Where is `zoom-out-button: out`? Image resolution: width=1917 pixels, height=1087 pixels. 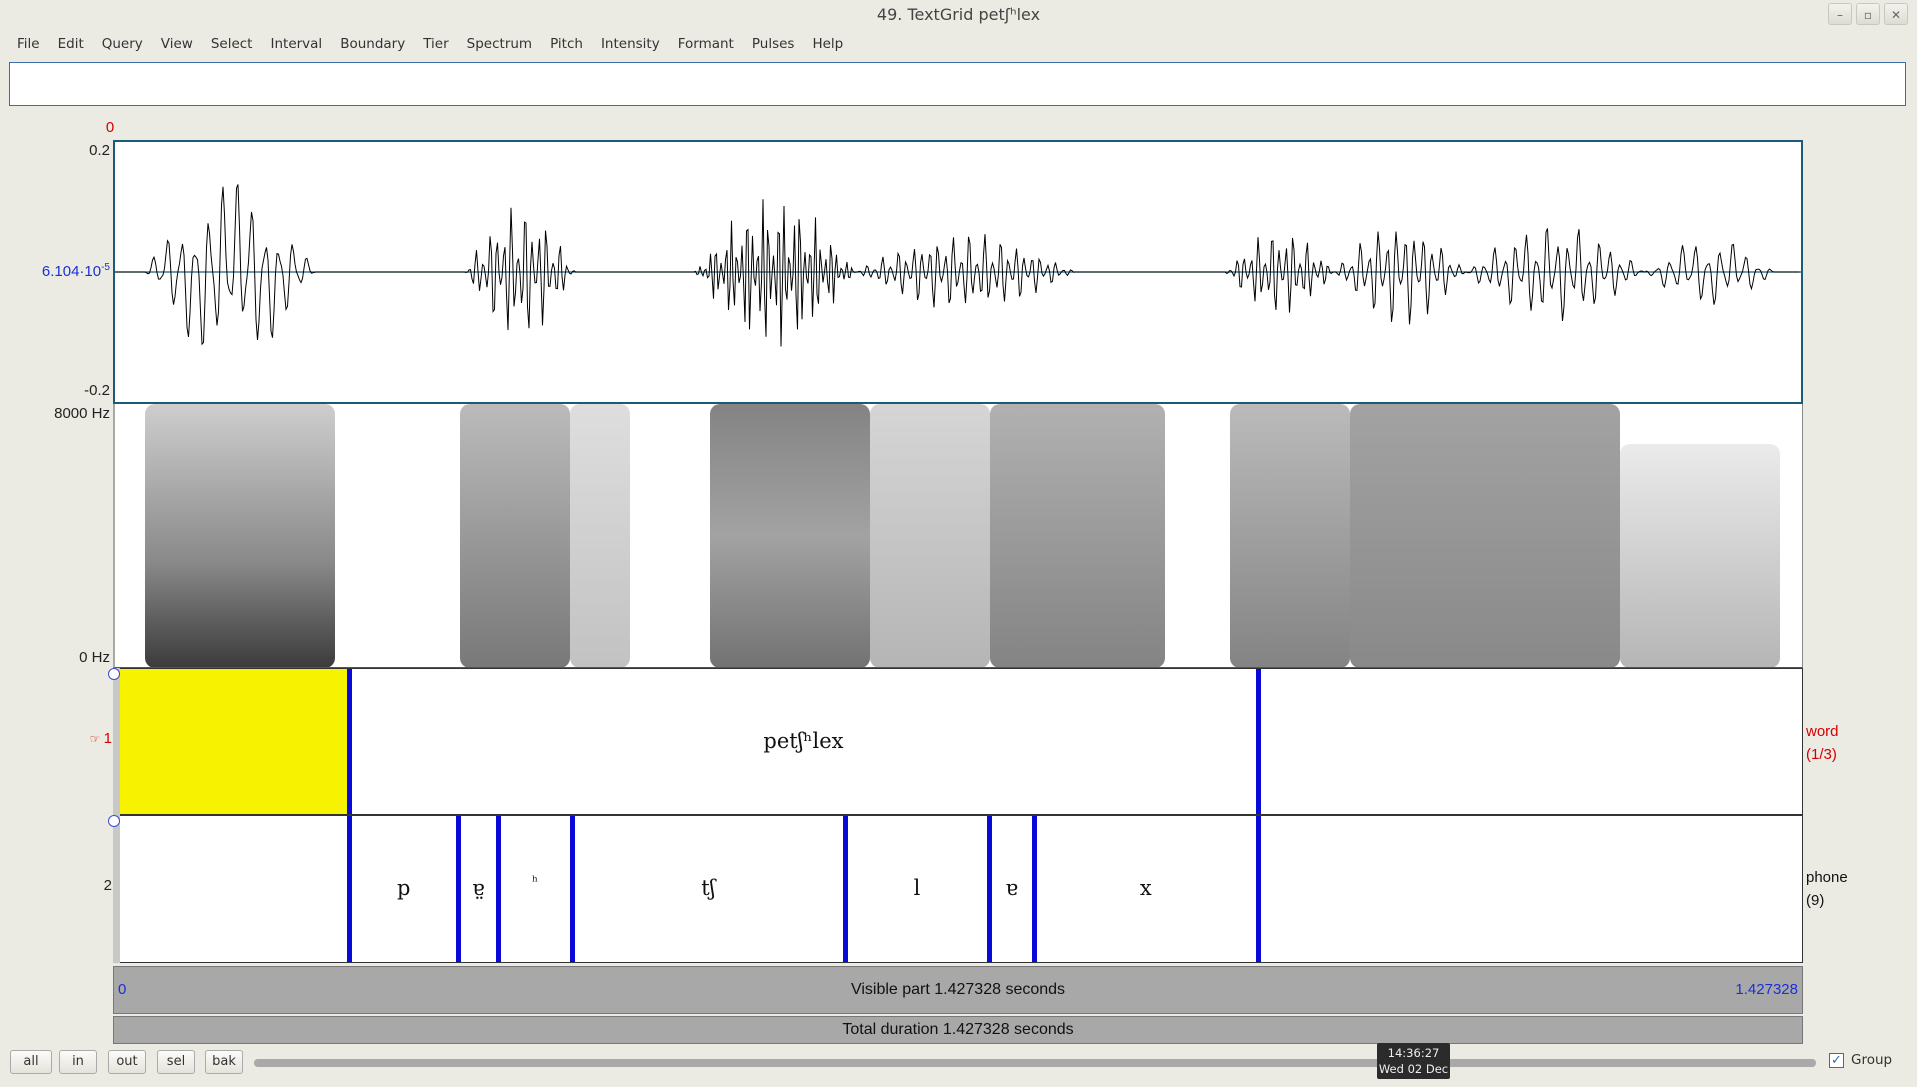 zoom-out-button: out is located at coordinates (127, 1062).